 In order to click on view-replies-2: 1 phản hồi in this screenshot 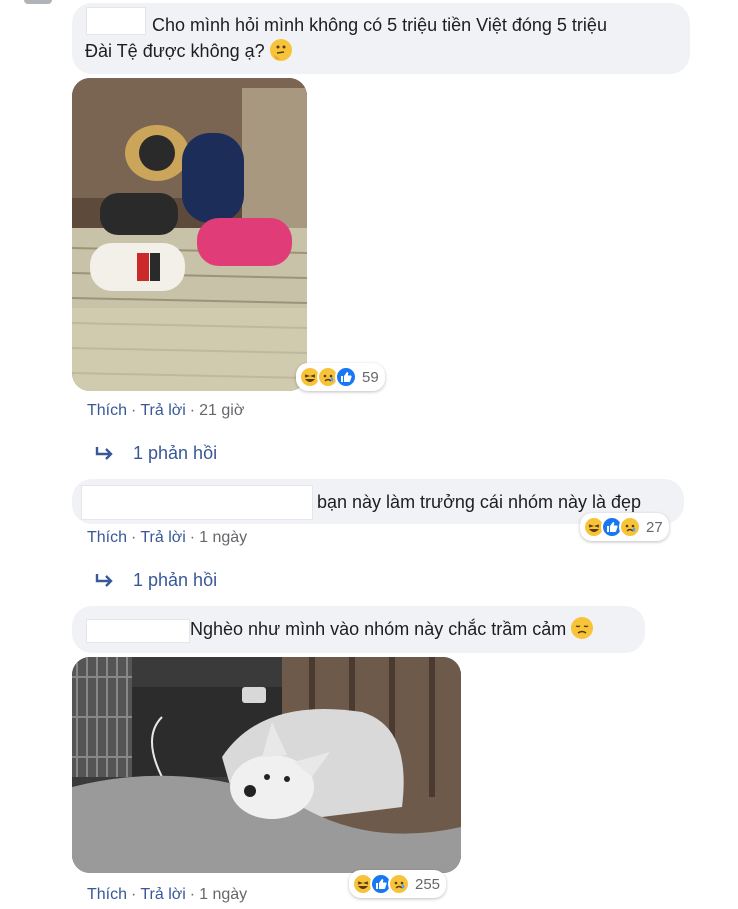, I will do `click(156, 580)`.